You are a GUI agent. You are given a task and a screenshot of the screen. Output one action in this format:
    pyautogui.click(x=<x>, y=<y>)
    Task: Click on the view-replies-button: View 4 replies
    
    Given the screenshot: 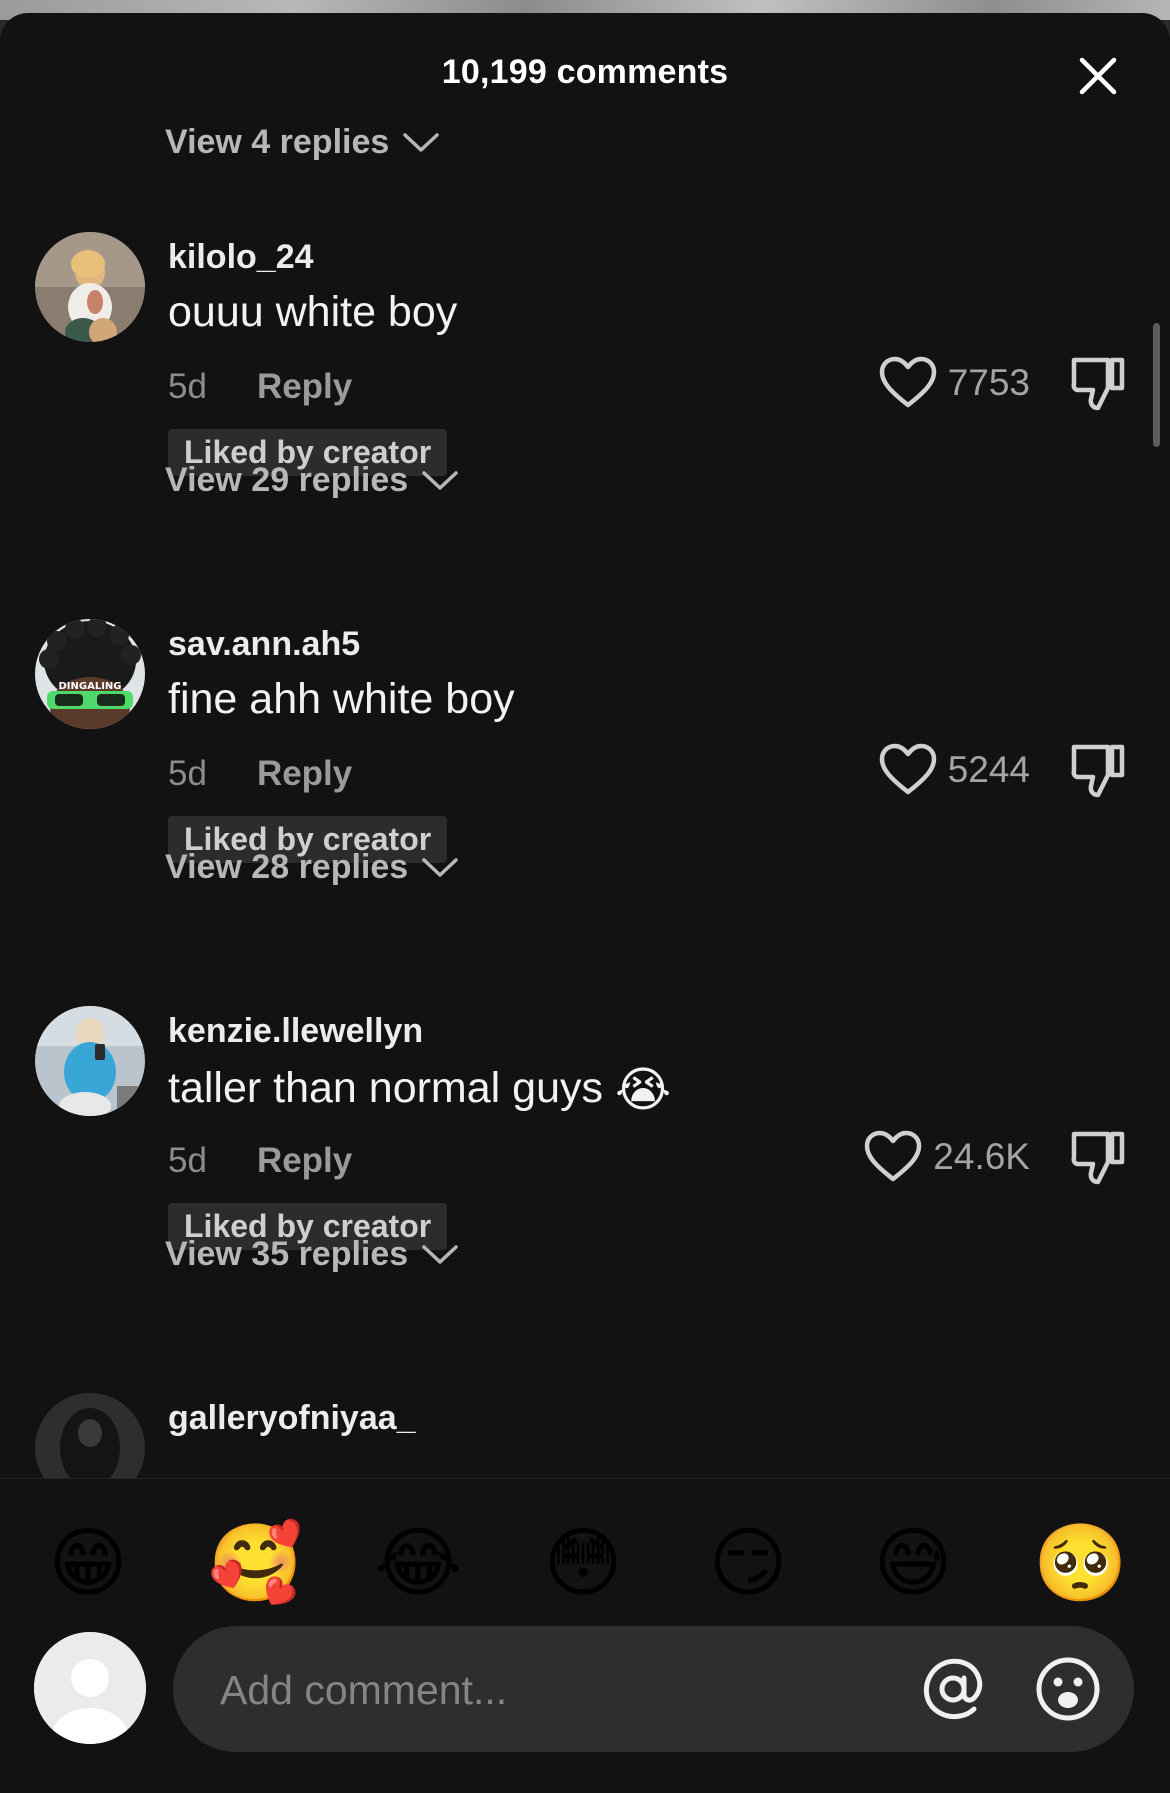 What is the action you would take?
    pyautogui.click(x=302, y=142)
    